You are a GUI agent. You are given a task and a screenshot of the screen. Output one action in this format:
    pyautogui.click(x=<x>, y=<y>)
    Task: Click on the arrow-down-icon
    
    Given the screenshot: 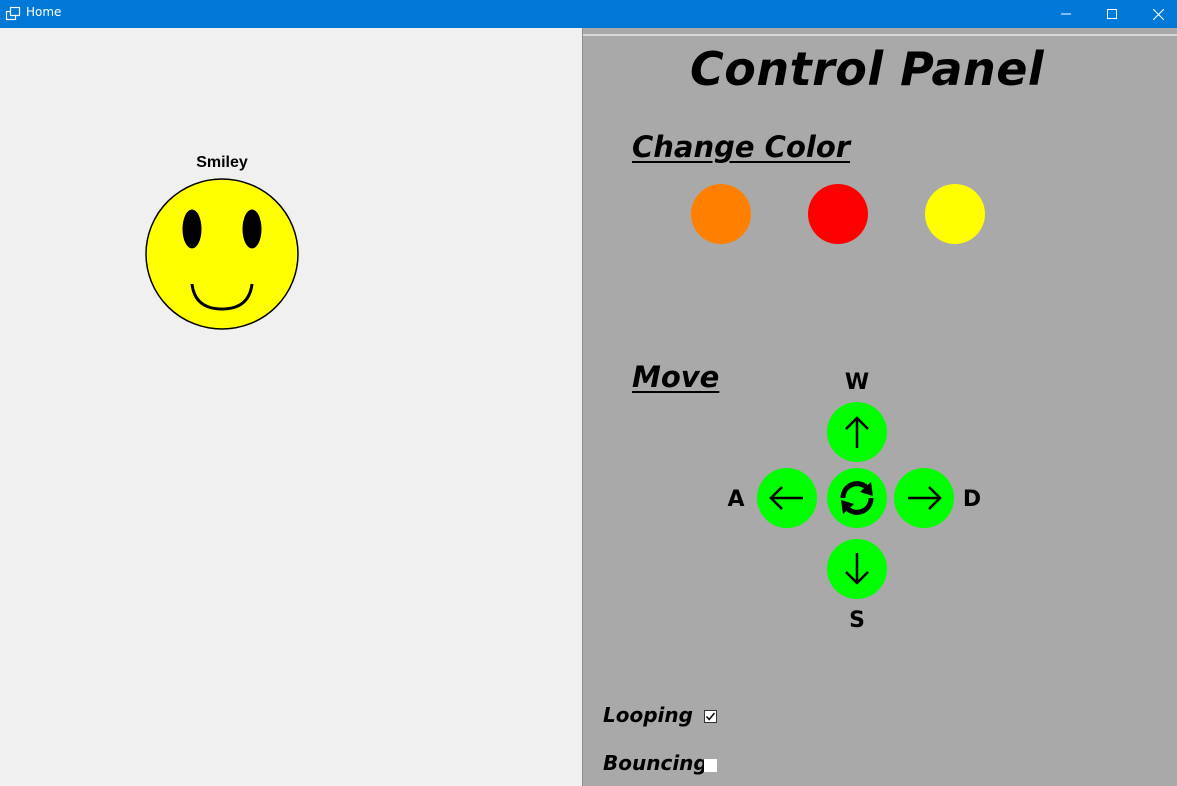 What is the action you would take?
    pyautogui.click(x=857, y=569)
    